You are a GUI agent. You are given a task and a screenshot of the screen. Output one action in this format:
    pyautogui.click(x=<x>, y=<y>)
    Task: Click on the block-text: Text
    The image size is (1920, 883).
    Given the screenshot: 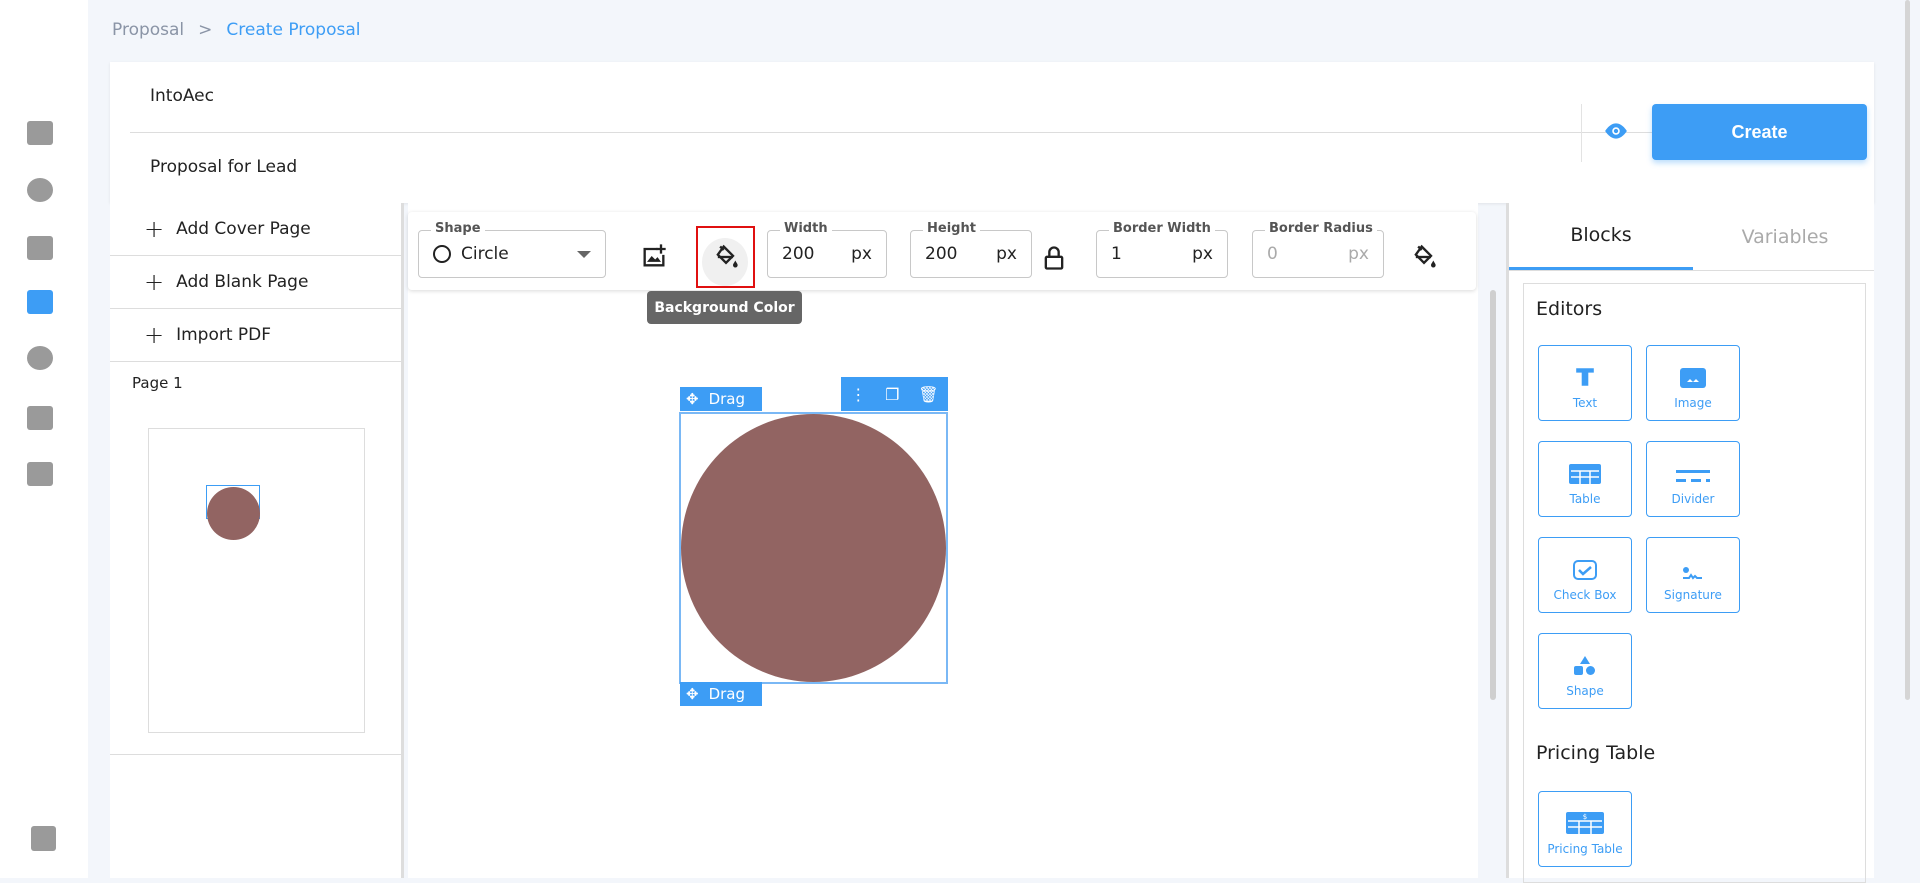 What is the action you would take?
    pyautogui.click(x=1585, y=383)
    